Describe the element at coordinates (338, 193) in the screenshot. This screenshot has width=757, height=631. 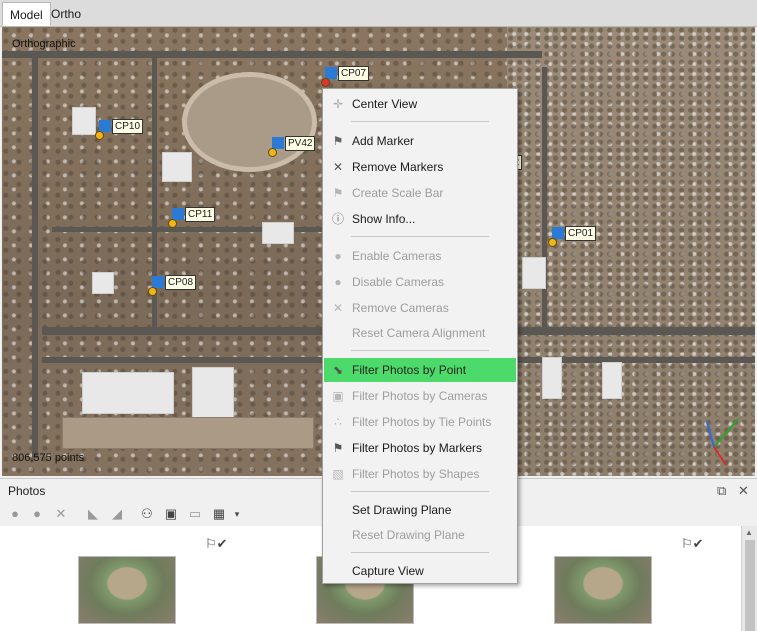
I see `scale-bar-icon: ⚑` at that location.